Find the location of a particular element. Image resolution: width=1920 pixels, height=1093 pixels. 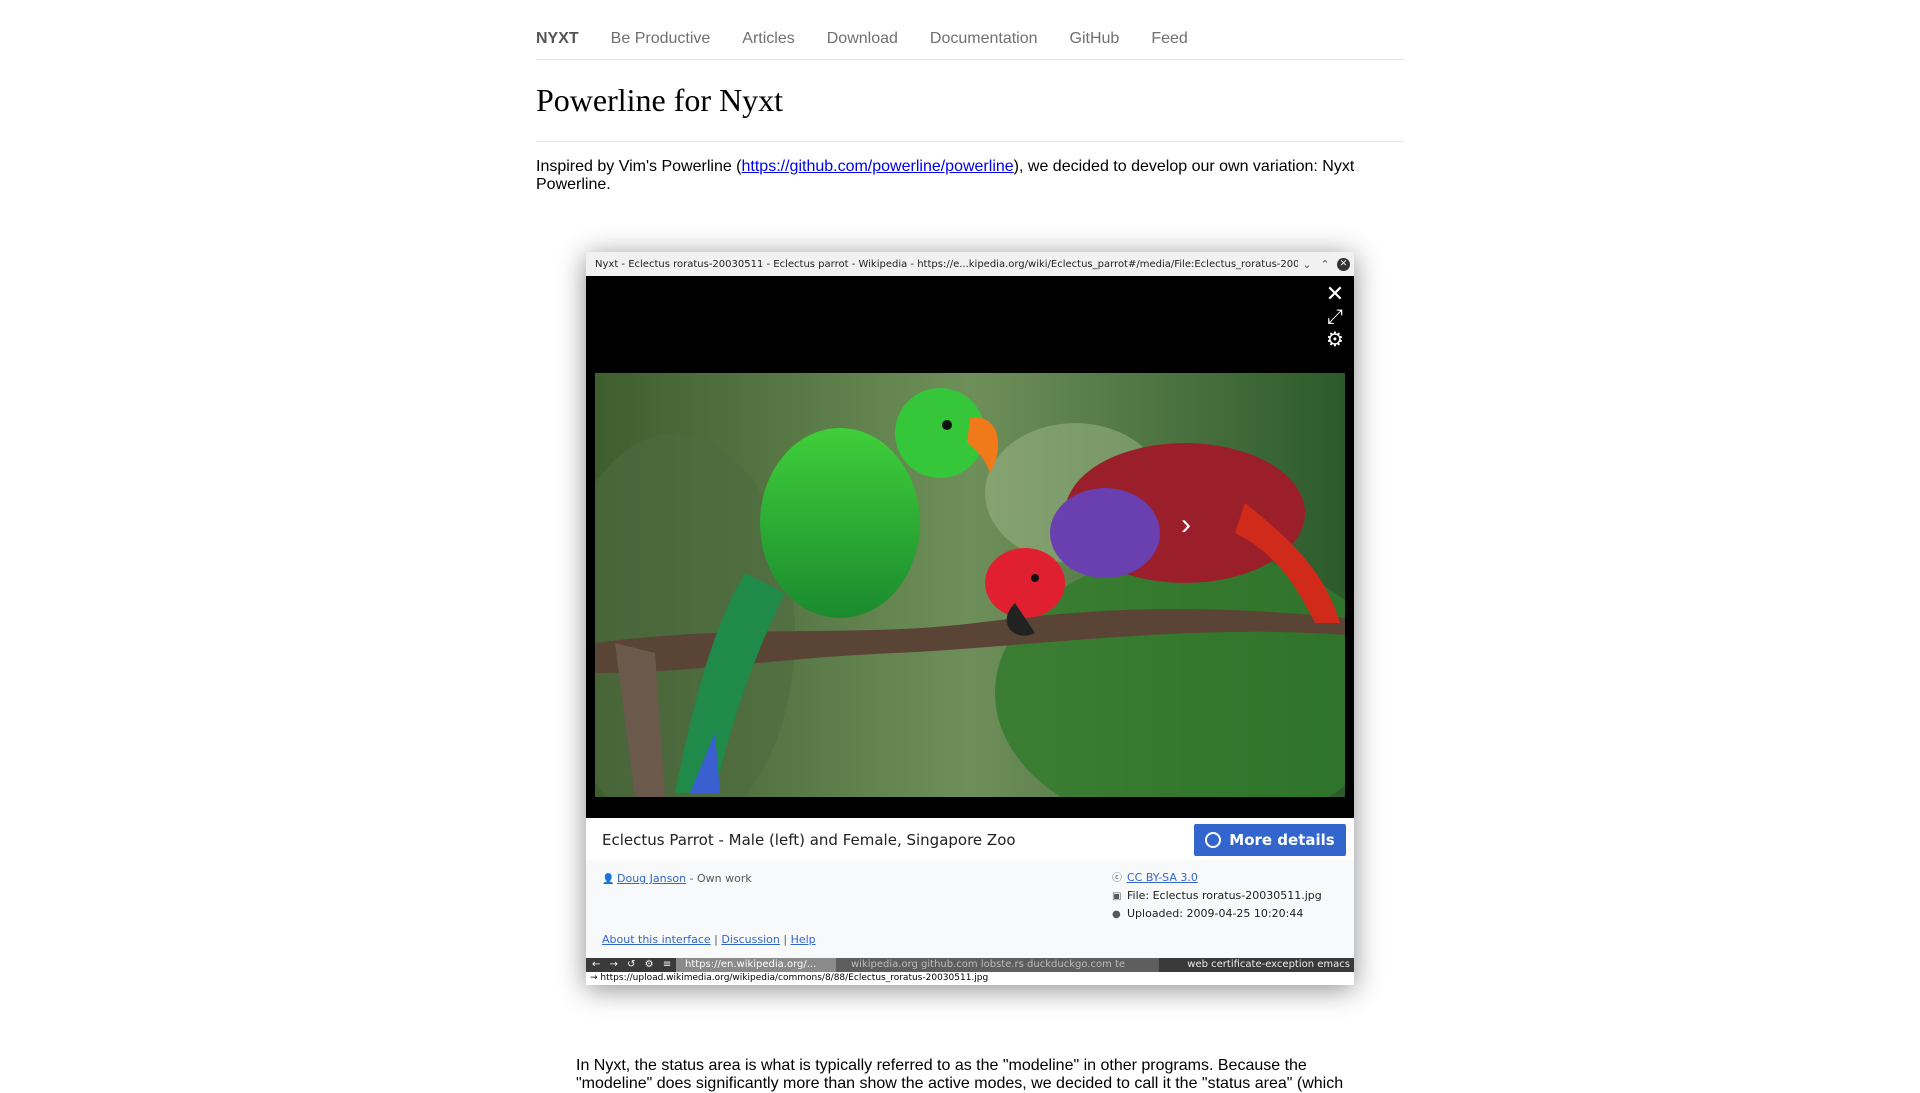

license-link: CC BY-SA 3.0 is located at coordinates (1162, 877).